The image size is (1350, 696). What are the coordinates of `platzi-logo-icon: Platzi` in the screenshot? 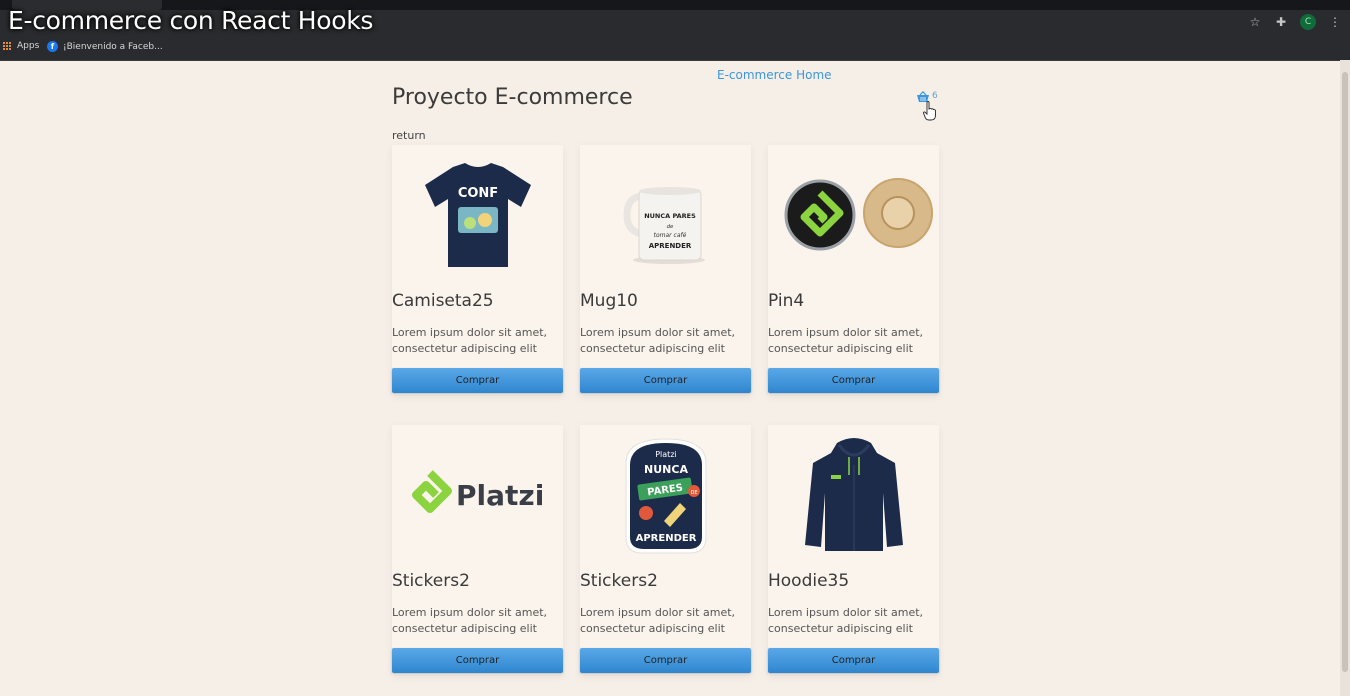 It's located at (477, 491).